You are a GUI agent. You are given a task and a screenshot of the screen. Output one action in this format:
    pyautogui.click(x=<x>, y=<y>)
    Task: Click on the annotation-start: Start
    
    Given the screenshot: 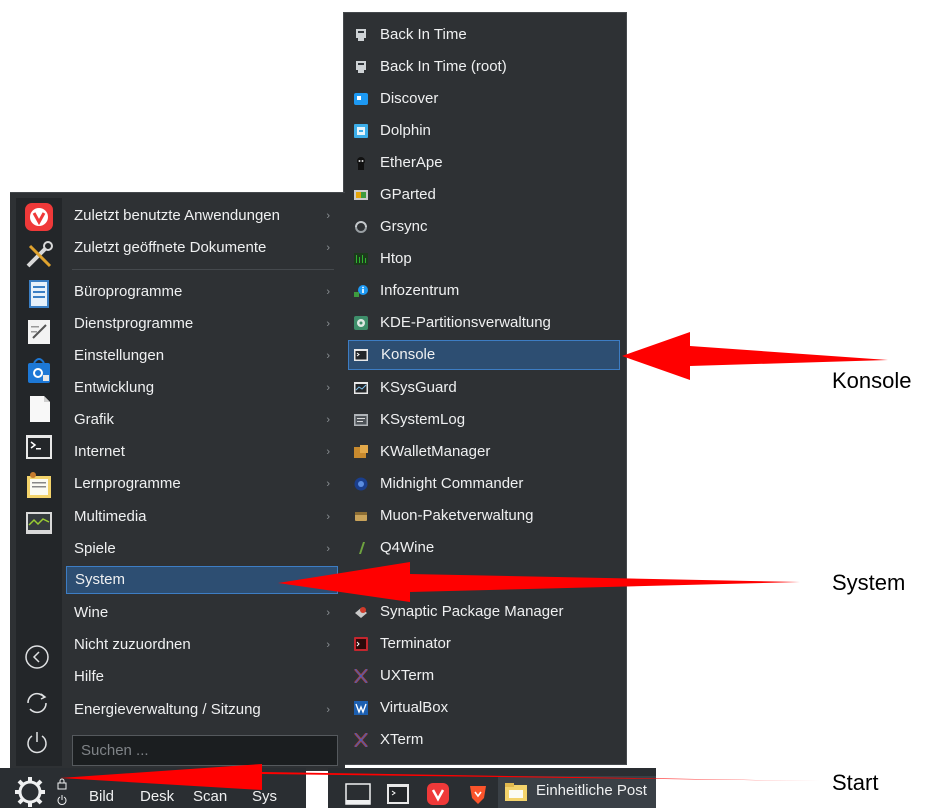 What is the action you would take?
    pyautogui.click(x=855, y=782)
    